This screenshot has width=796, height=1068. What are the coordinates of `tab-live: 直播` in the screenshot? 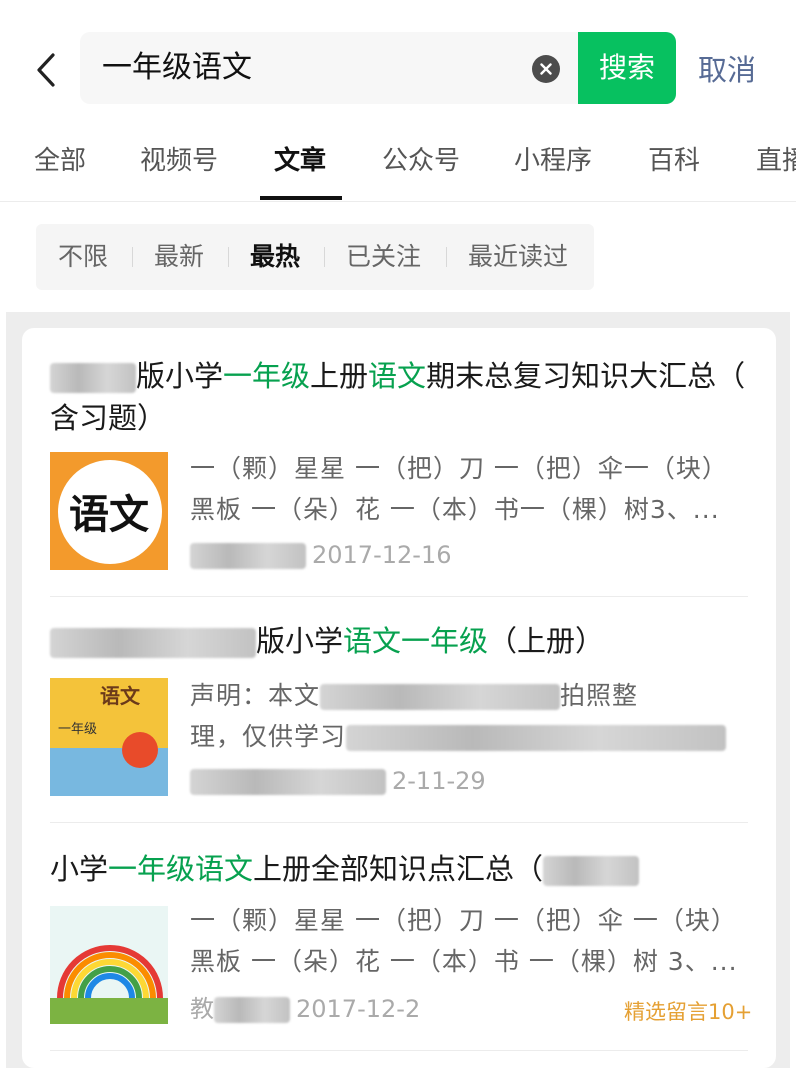 It's located at (776, 158).